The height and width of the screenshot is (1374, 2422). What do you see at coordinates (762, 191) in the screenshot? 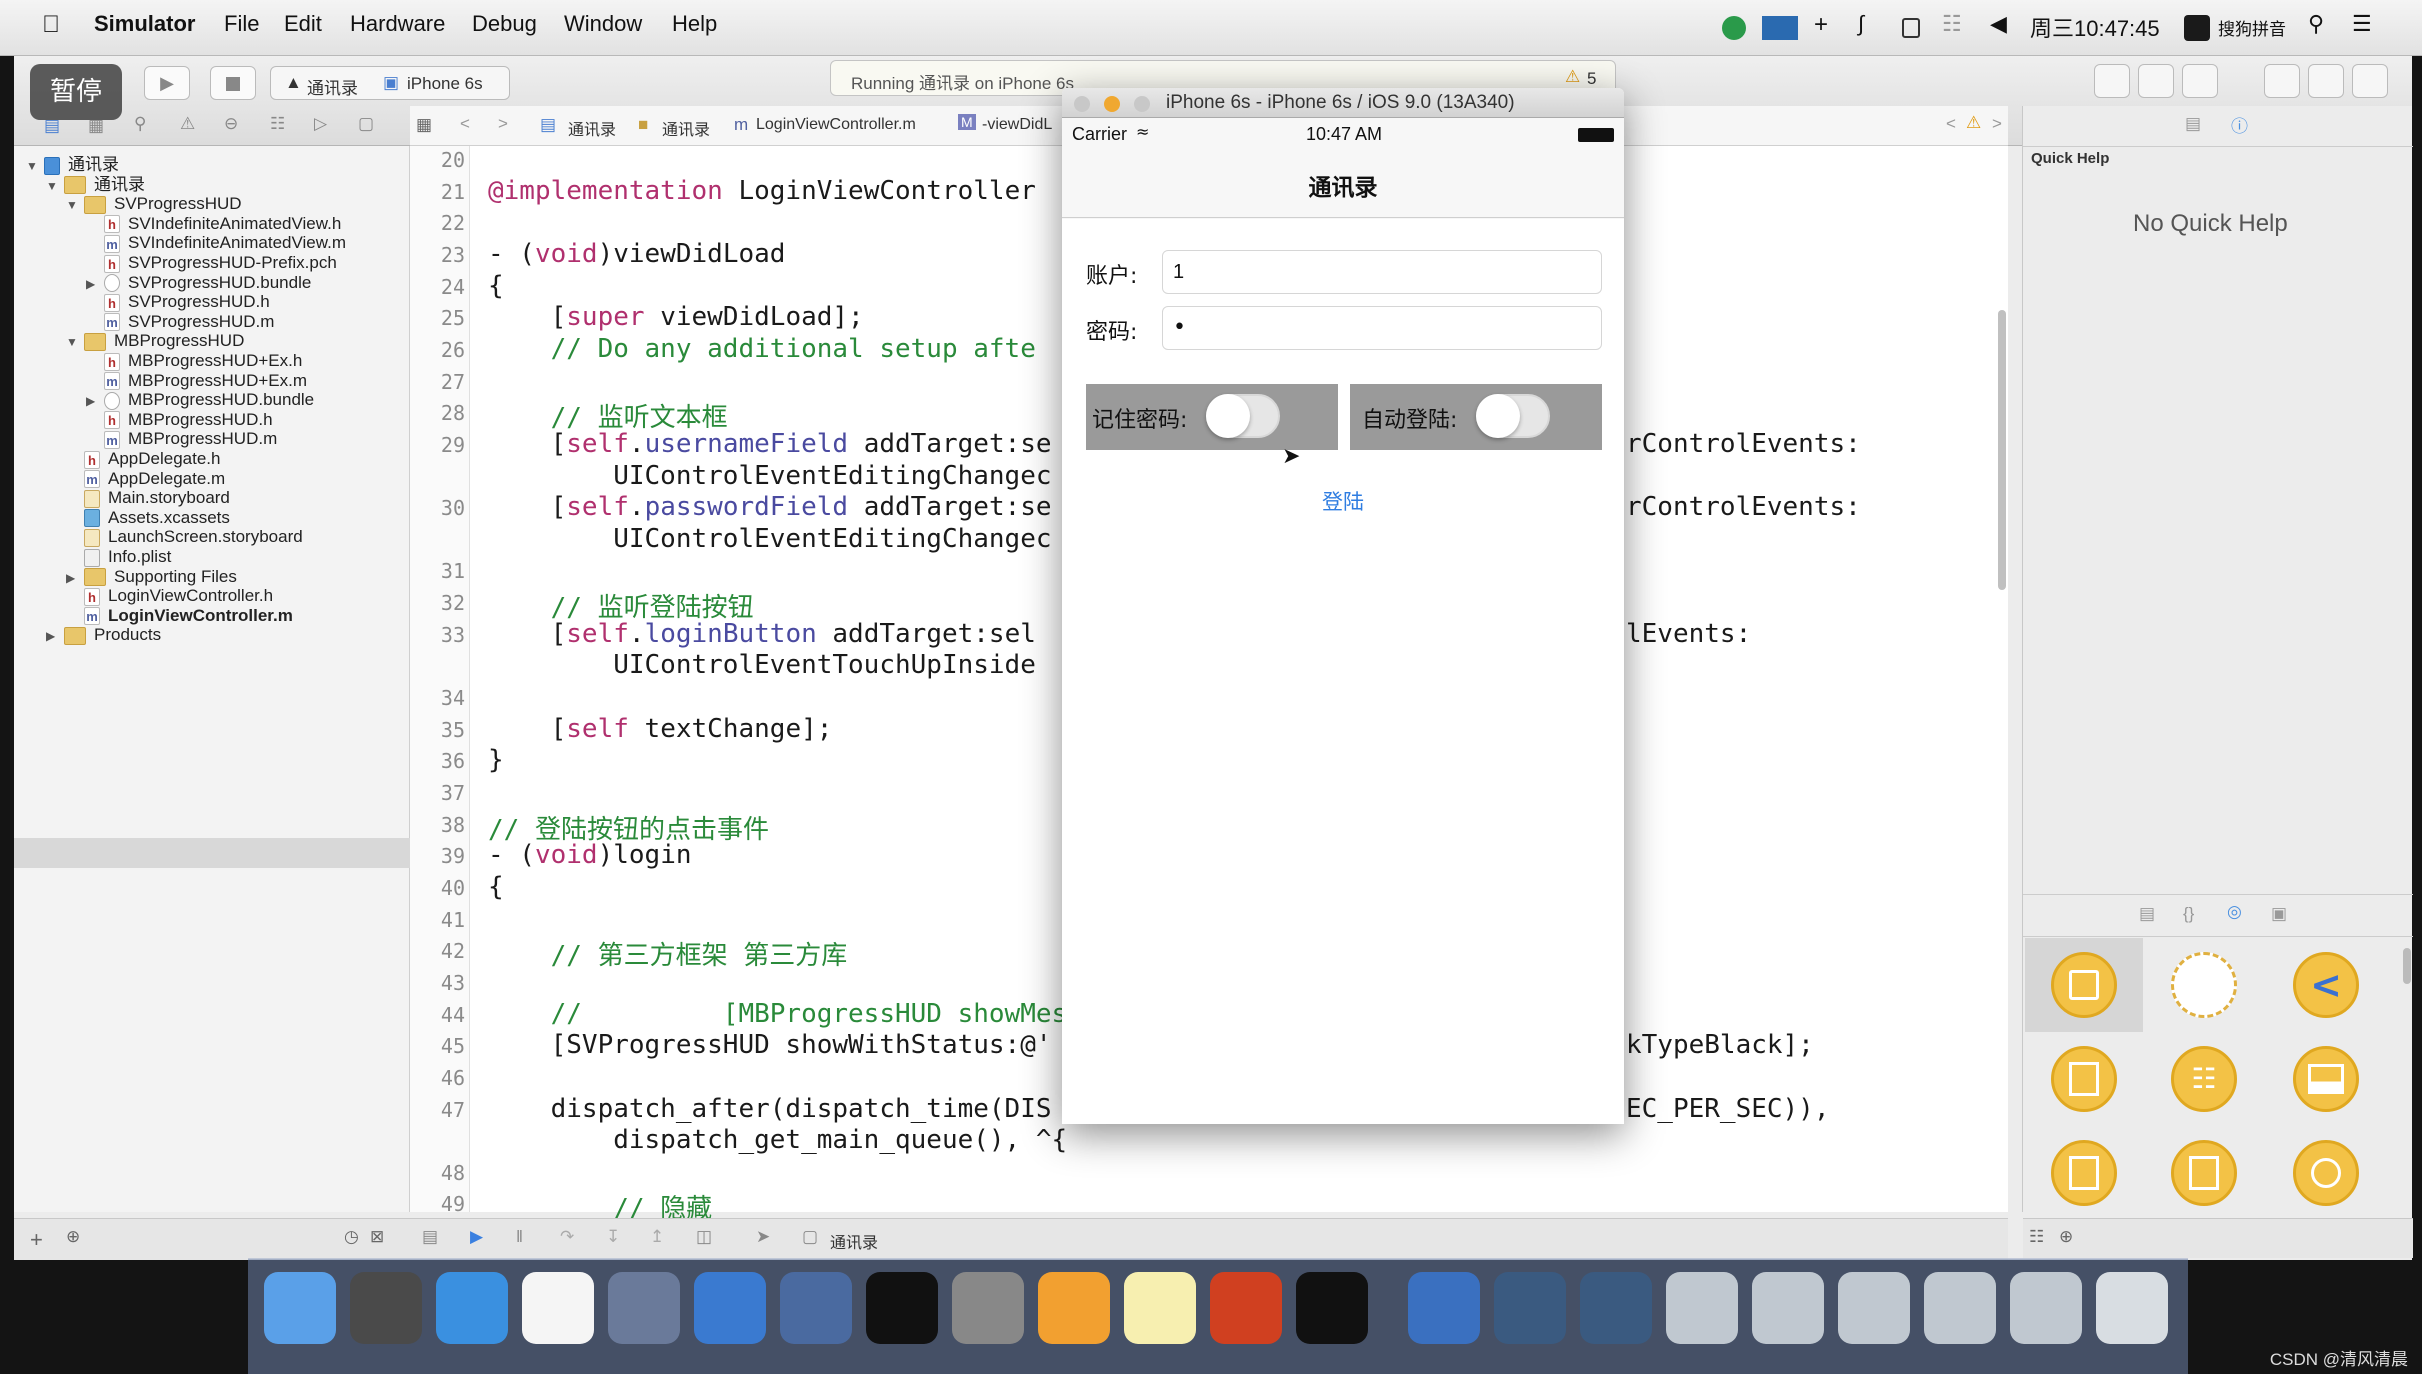
I see `code-line: @implementation LoginViewController` at bounding box center [762, 191].